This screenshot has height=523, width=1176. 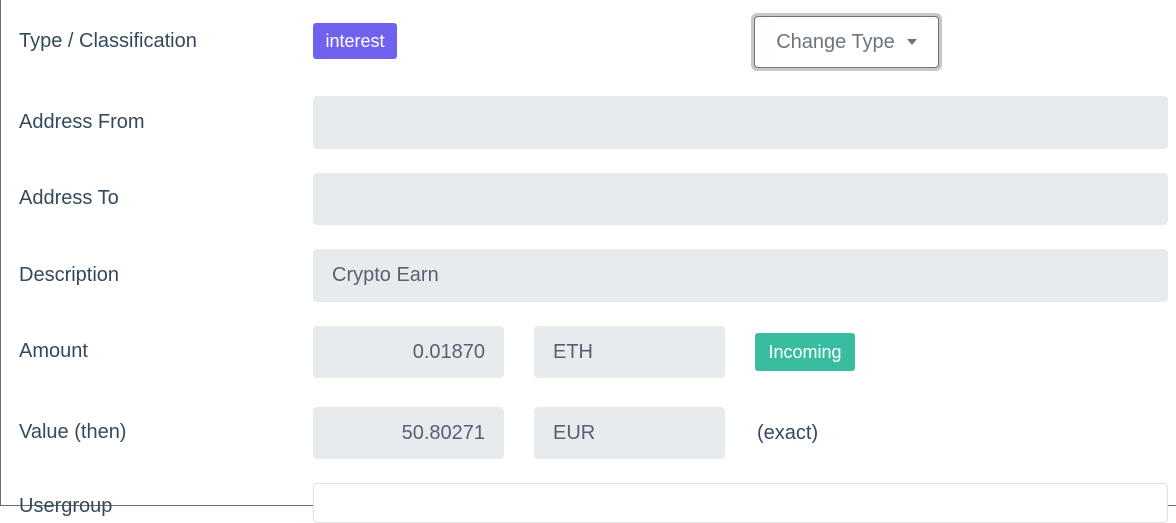 I want to click on value-exact-note: (exact), so click(x=788, y=433).